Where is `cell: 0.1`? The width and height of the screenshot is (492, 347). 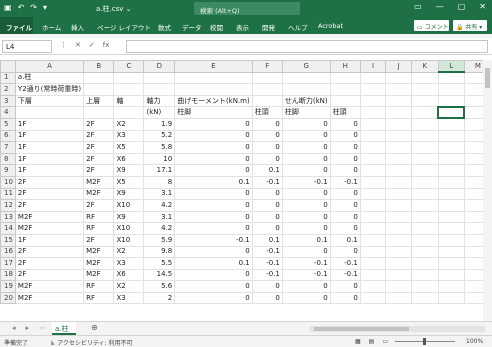 cell: 0.1 is located at coordinates (213, 182).